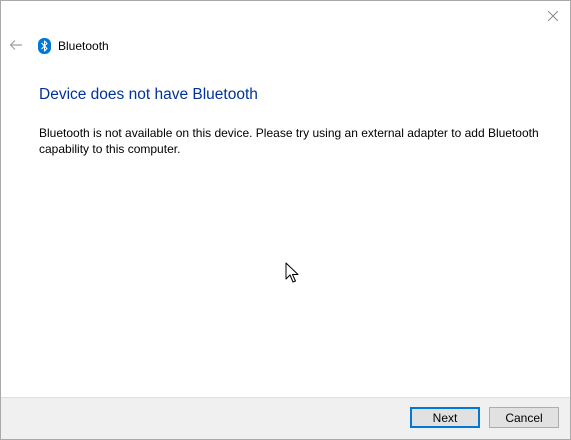  I want to click on close-icon, so click(553, 16).